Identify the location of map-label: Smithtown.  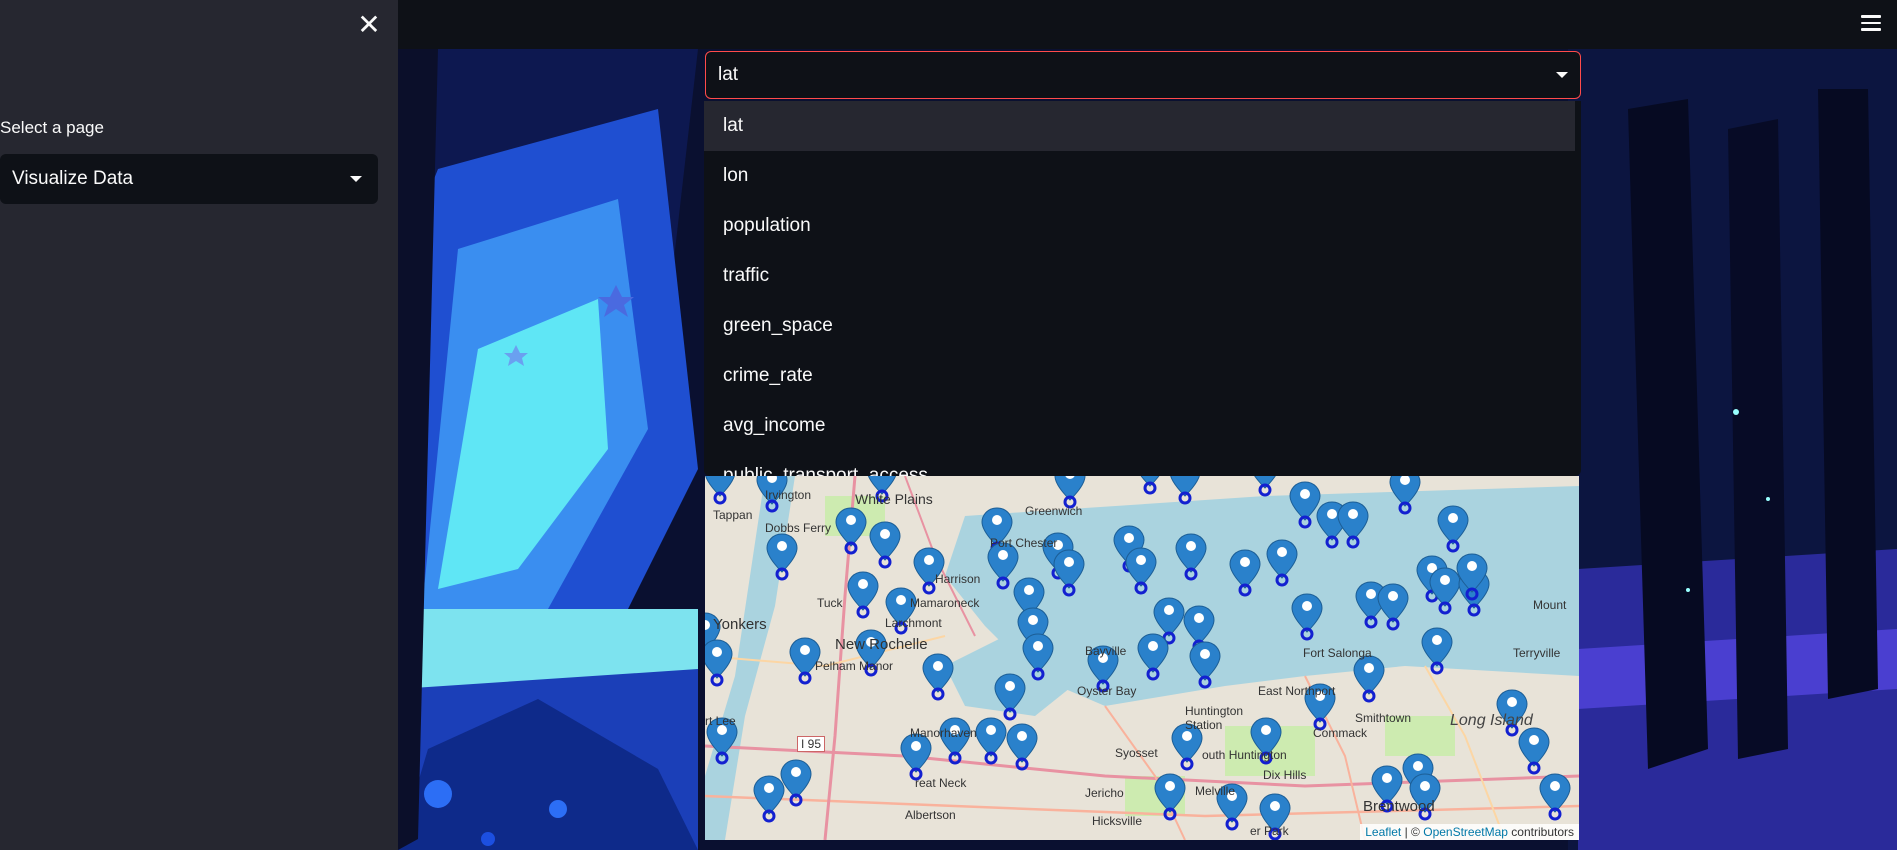
(1383, 718).